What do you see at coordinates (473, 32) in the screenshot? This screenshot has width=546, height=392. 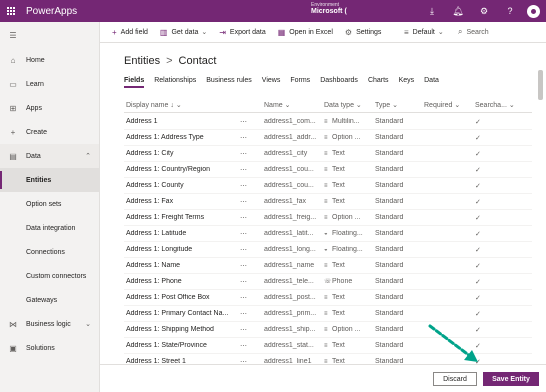 I see `search-box: ⌕ Search` at bounding box center [473, 32].